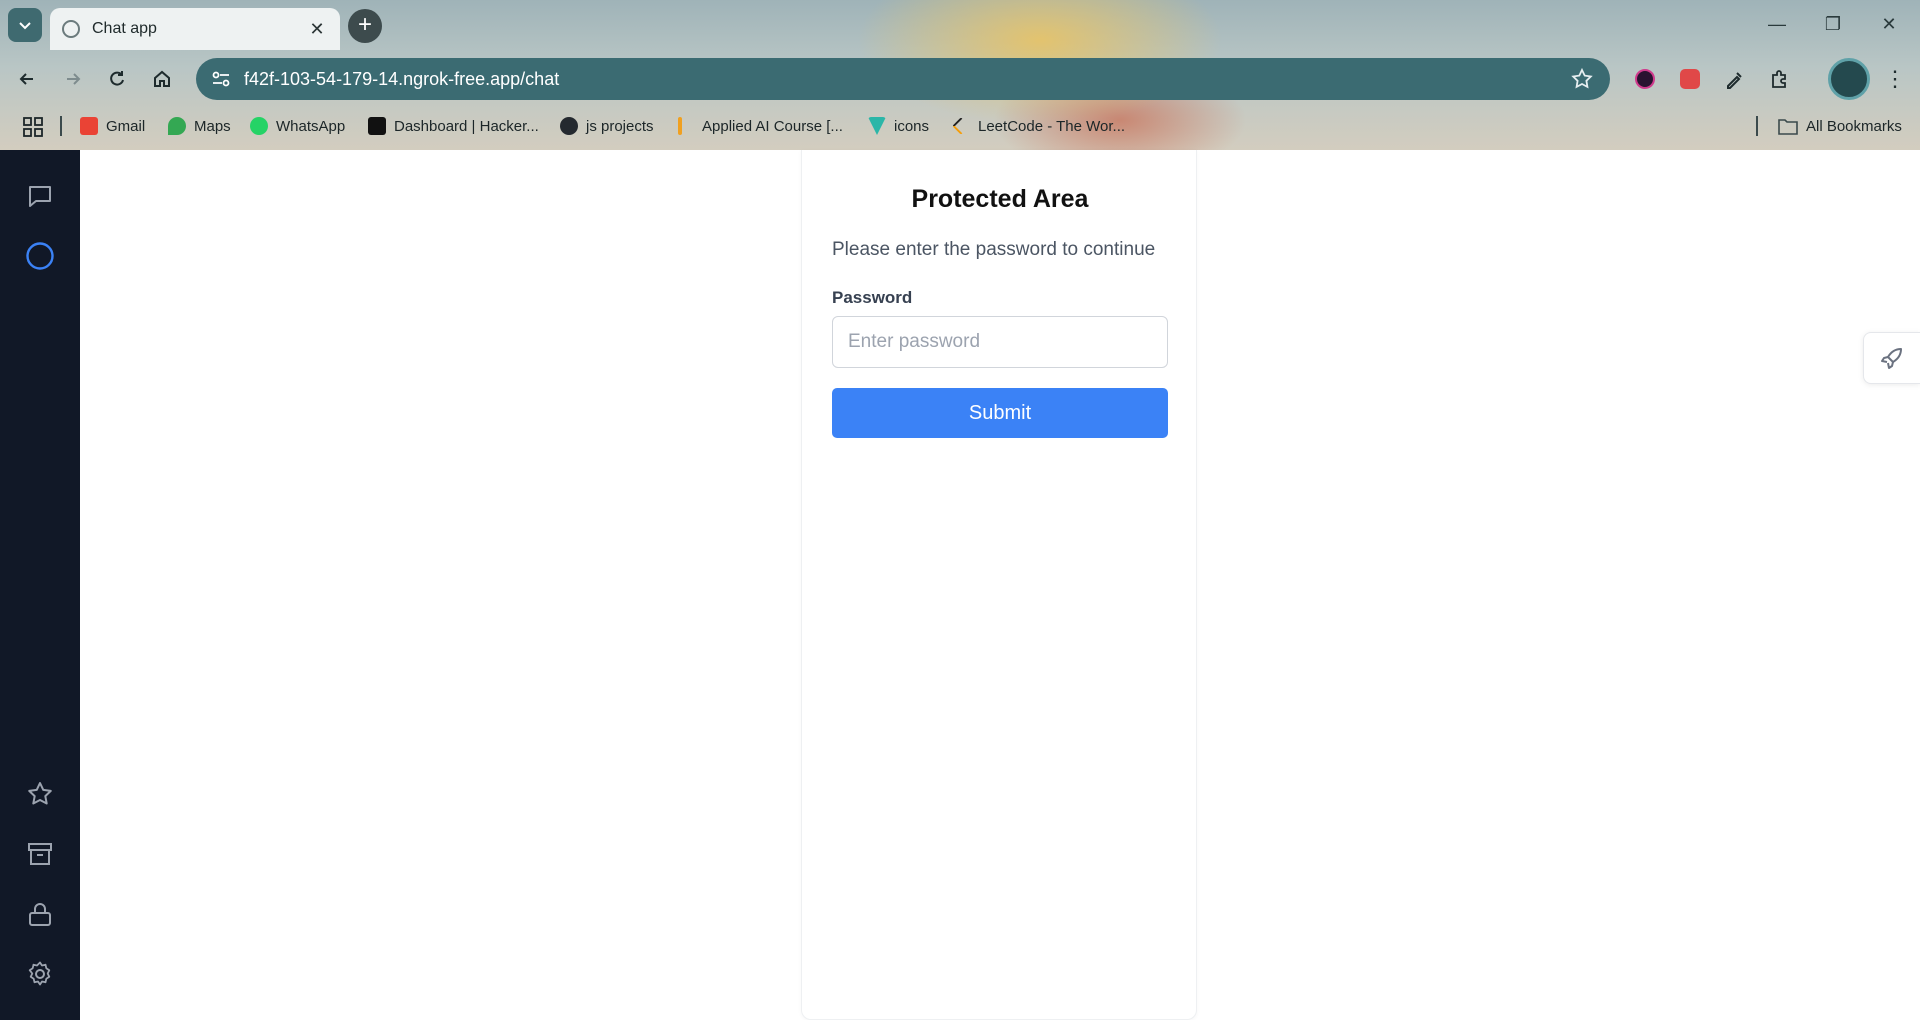 Image resolution: width=1920 pixels, height=1020 pixels. I want to click on submit-button: Submit, so click(1000, 413).